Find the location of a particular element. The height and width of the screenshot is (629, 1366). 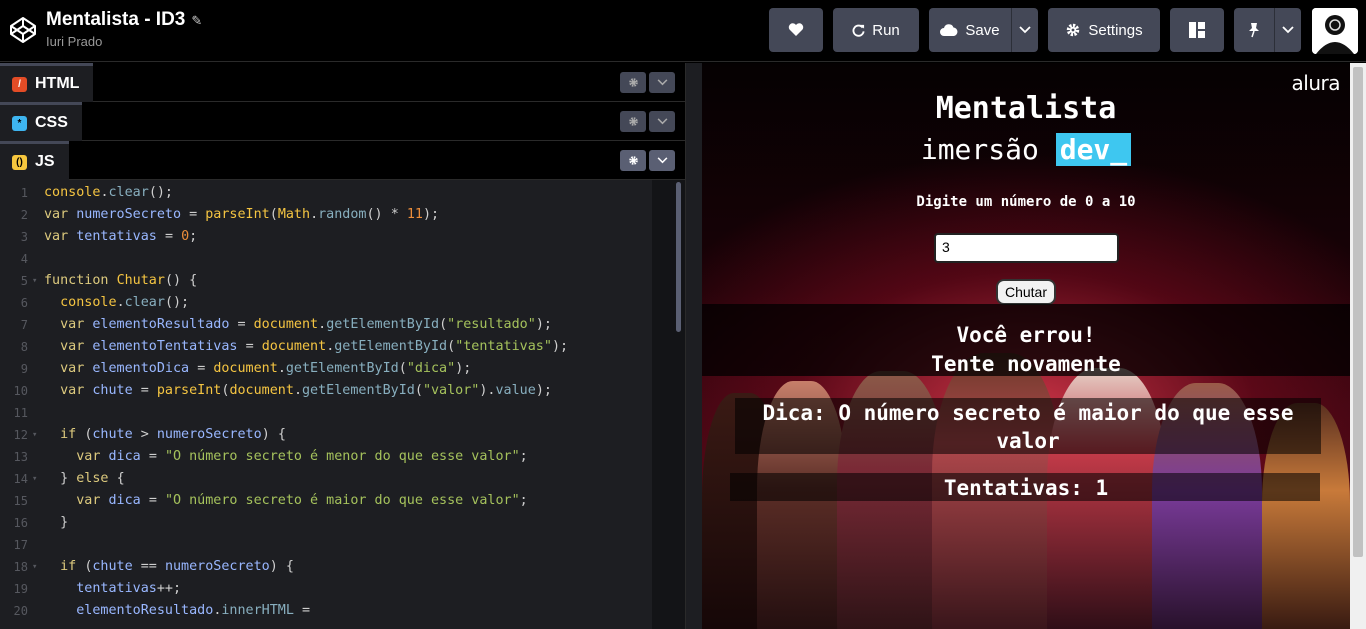

layout-icon is located at coordinates (1197, 30).